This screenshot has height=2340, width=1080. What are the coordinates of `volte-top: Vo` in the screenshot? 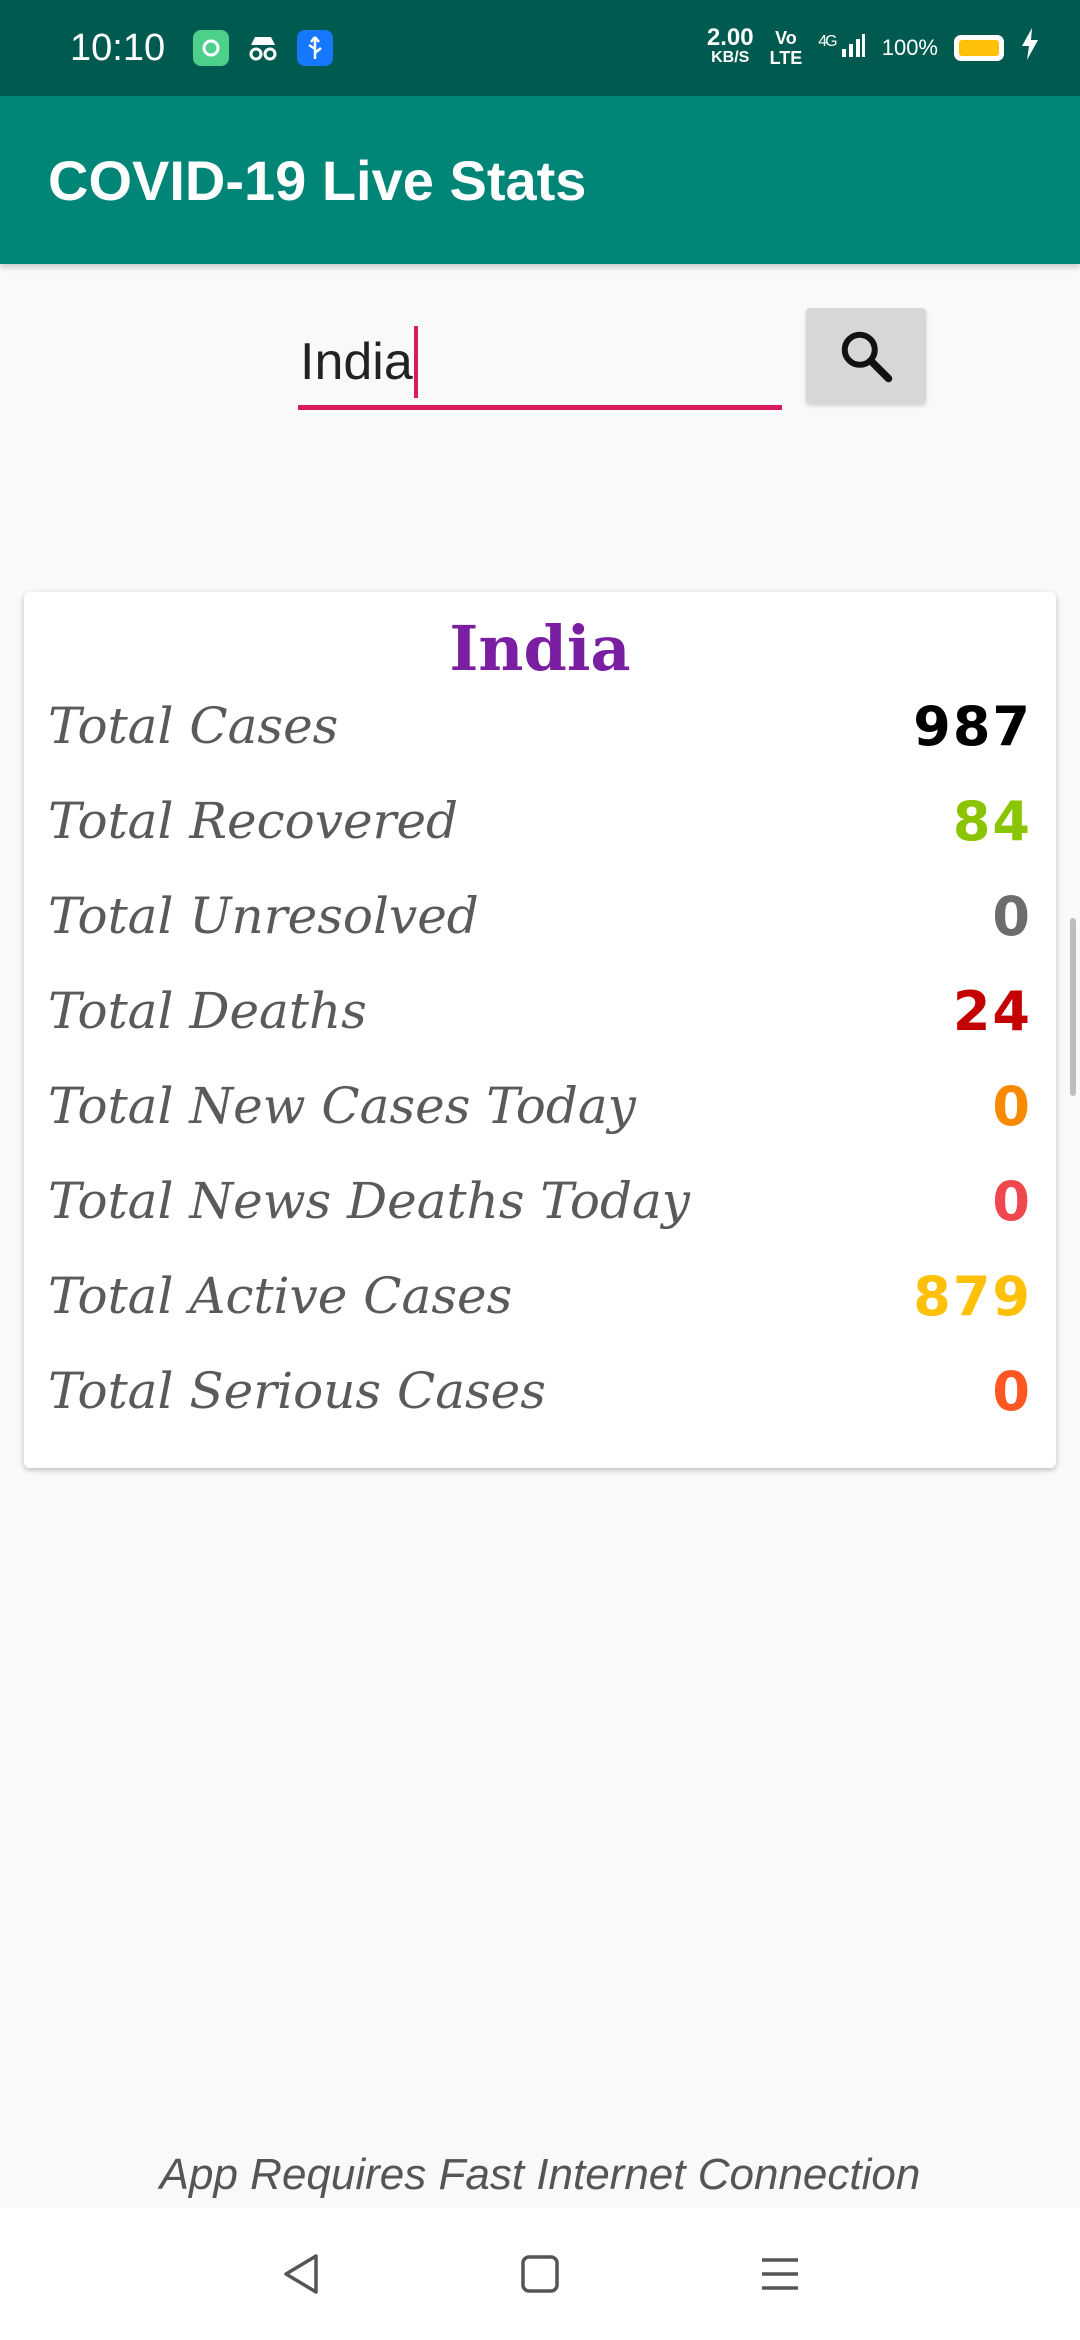 It's located at (786, 38).